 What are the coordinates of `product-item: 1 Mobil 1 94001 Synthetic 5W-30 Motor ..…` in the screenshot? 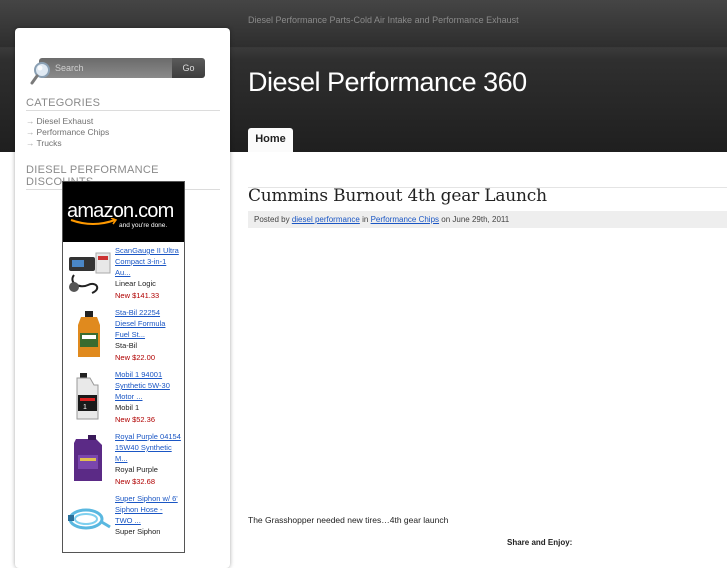 It's located at (123, 400).